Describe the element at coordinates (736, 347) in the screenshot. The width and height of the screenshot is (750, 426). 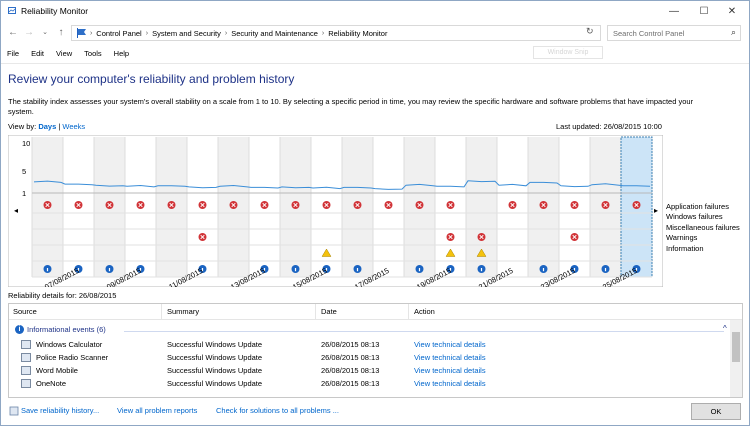
I see `scrollbar-thumb` at that location.